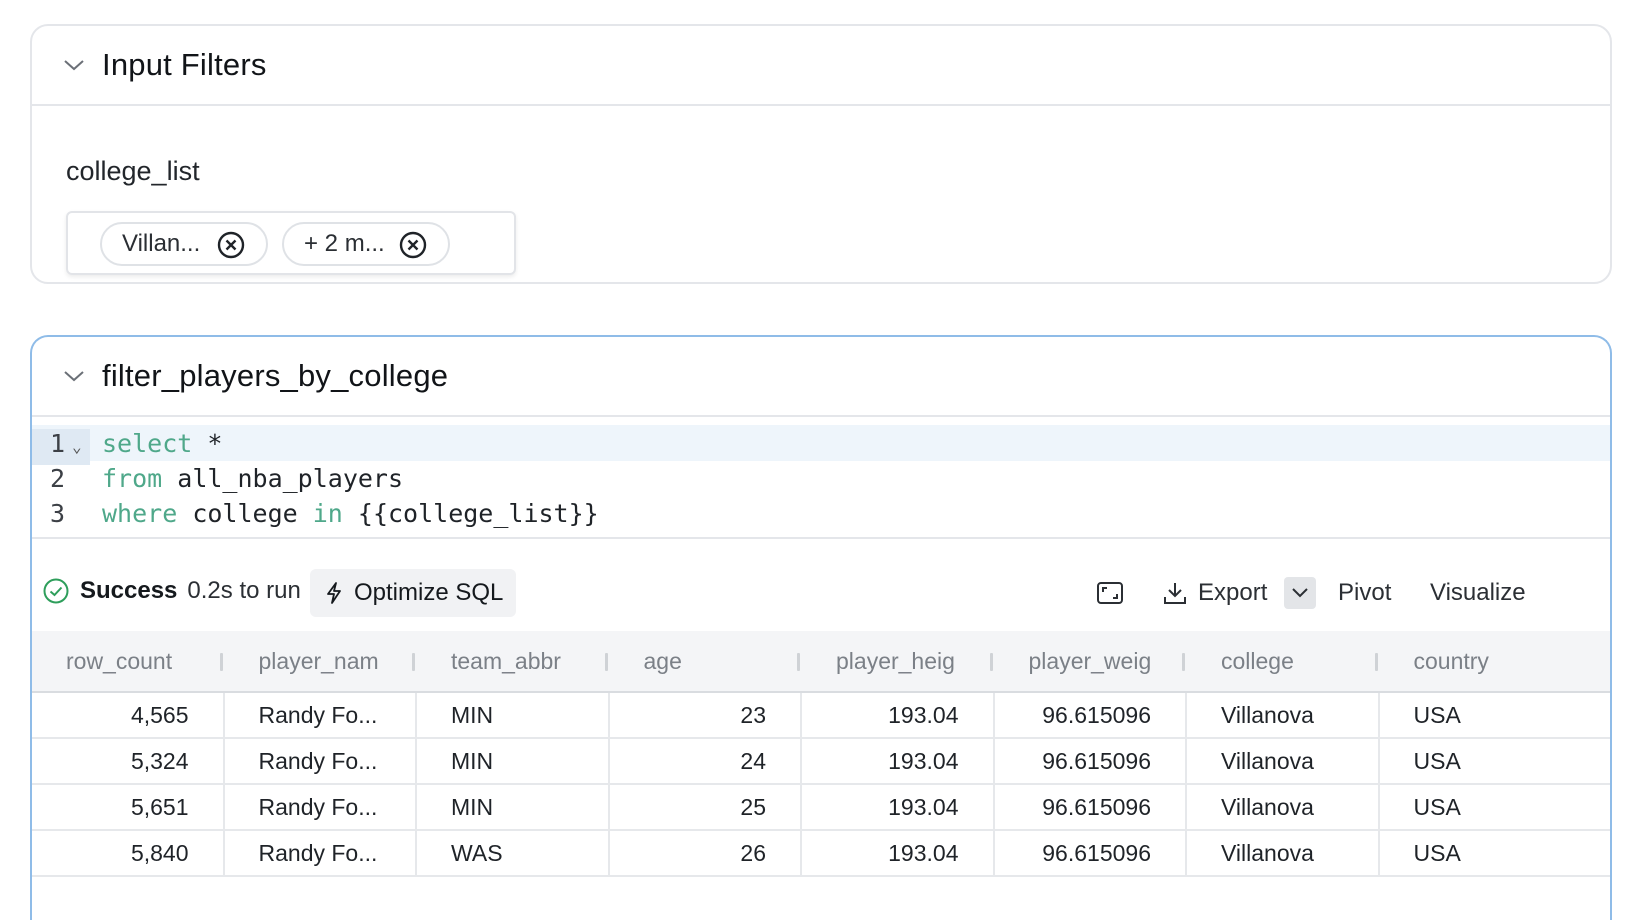  I want to click on line-number: 1 ⌄, so click(61, 446).